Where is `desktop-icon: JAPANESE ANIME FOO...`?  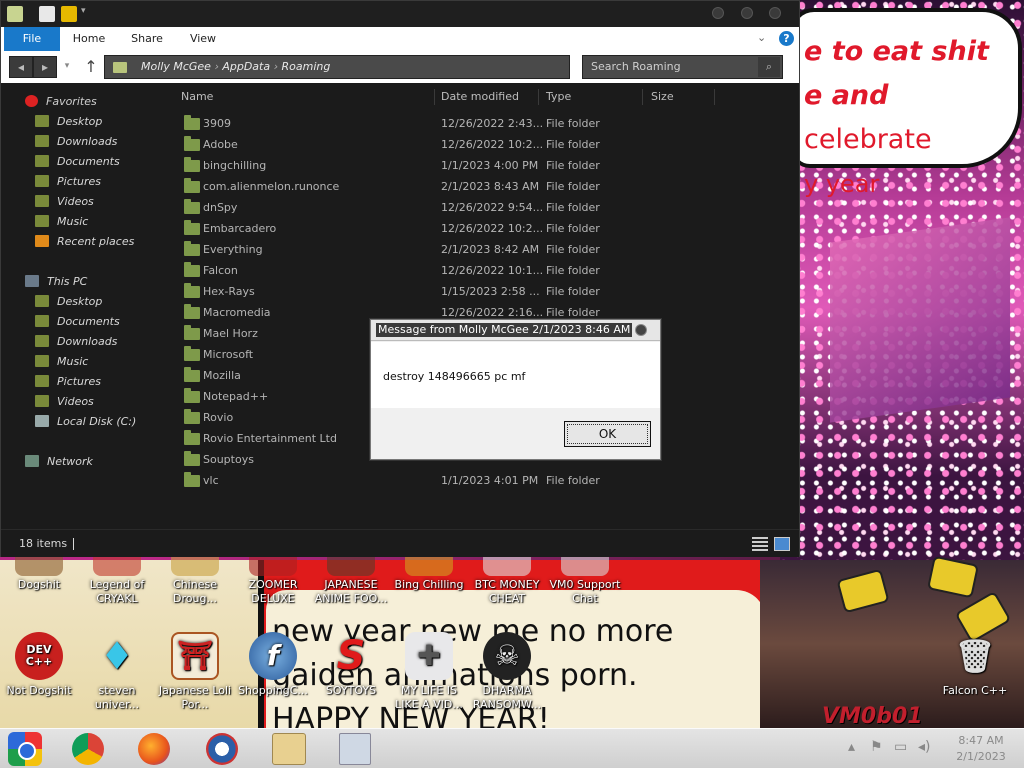 desktop-icon: JAPANESE ANIME FOO... is located at coordinates (351, 578).